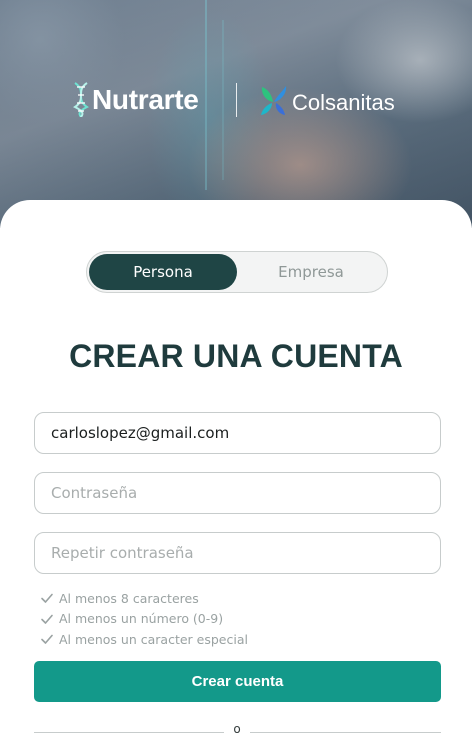 The height and width of the screenshot is (742, 472). Describe the element at coordinates (237, 433) in the screenshot. I see `email-field` at that location.